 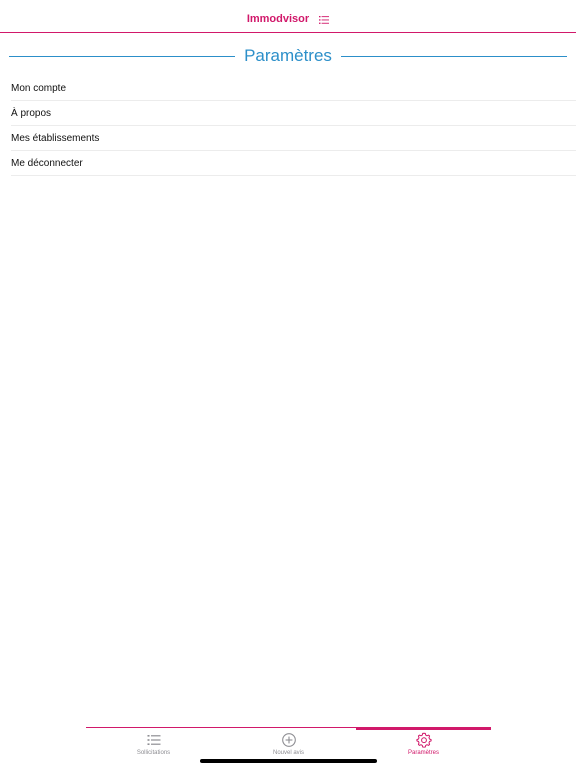 I want to click on app-title: Immodvisor, so click(x=278, y=19).